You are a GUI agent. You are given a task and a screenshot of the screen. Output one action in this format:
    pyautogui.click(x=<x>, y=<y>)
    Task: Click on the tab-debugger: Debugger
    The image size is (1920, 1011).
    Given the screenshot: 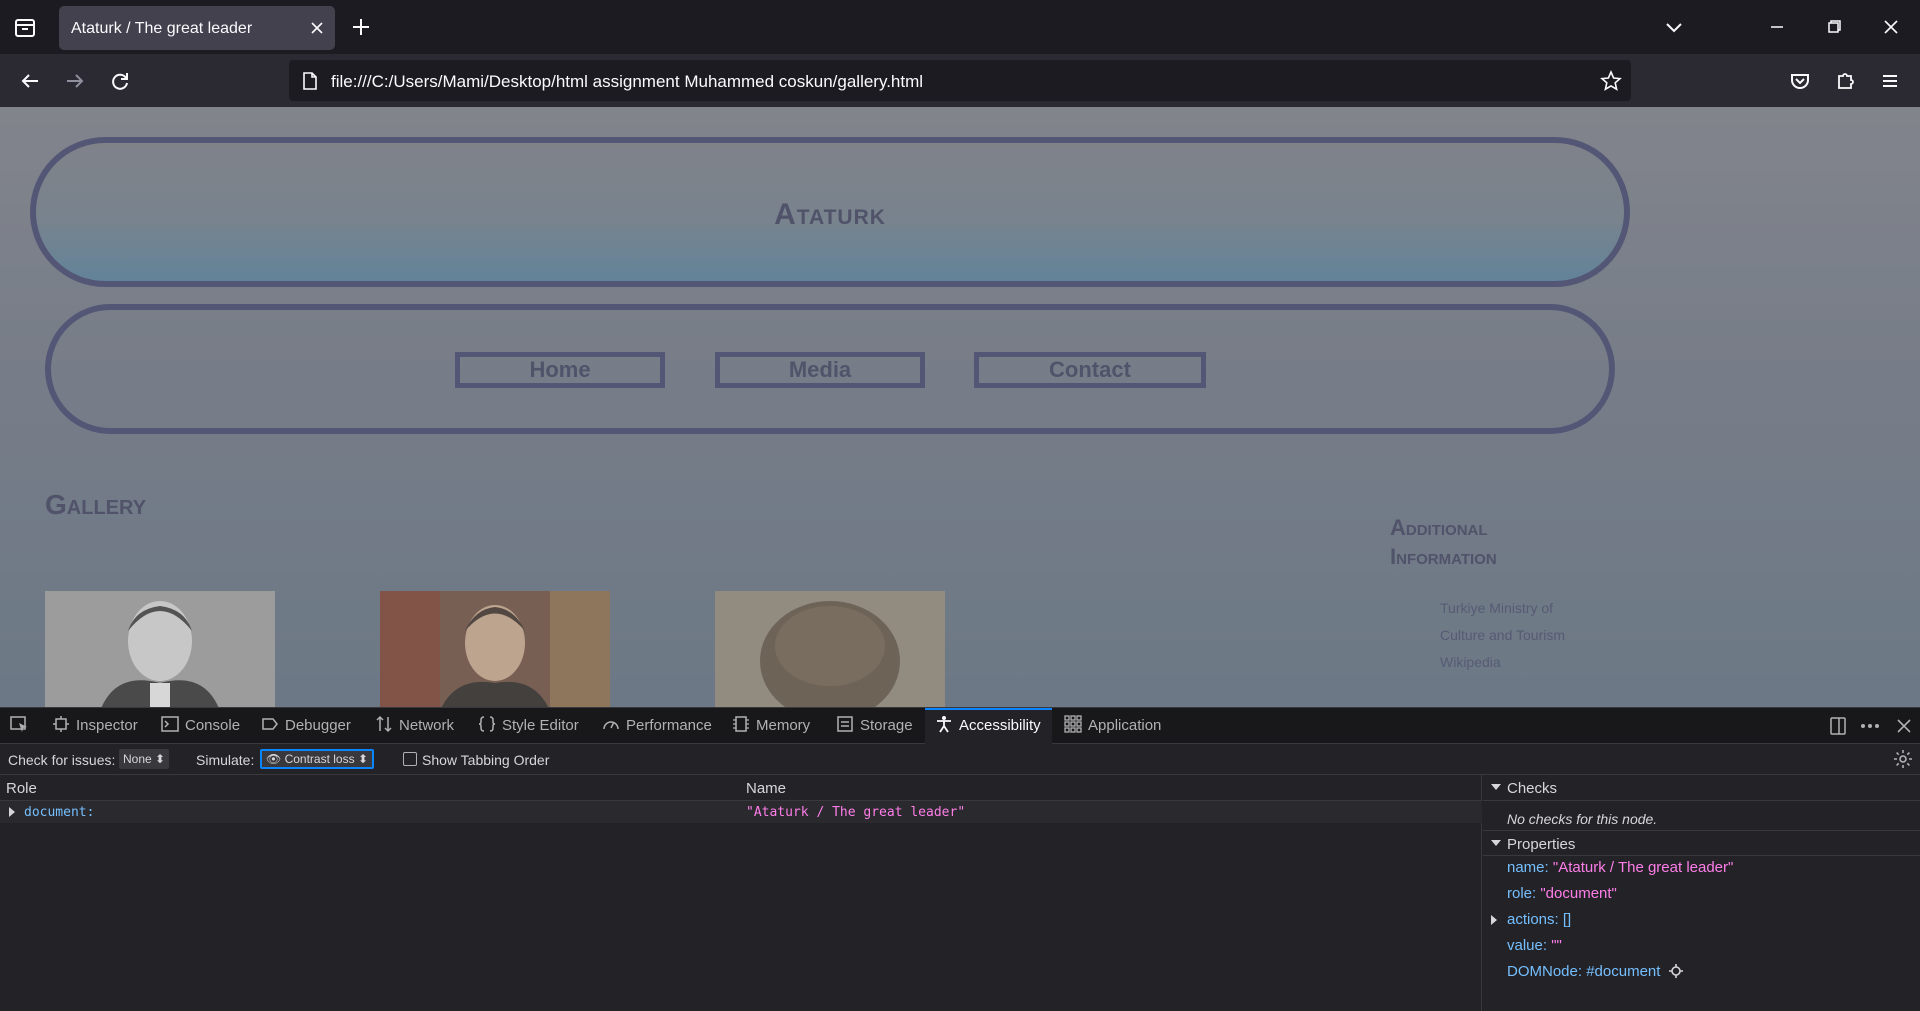 What is the action you would take?
    pyautogui.click(x=306, y=726)
    